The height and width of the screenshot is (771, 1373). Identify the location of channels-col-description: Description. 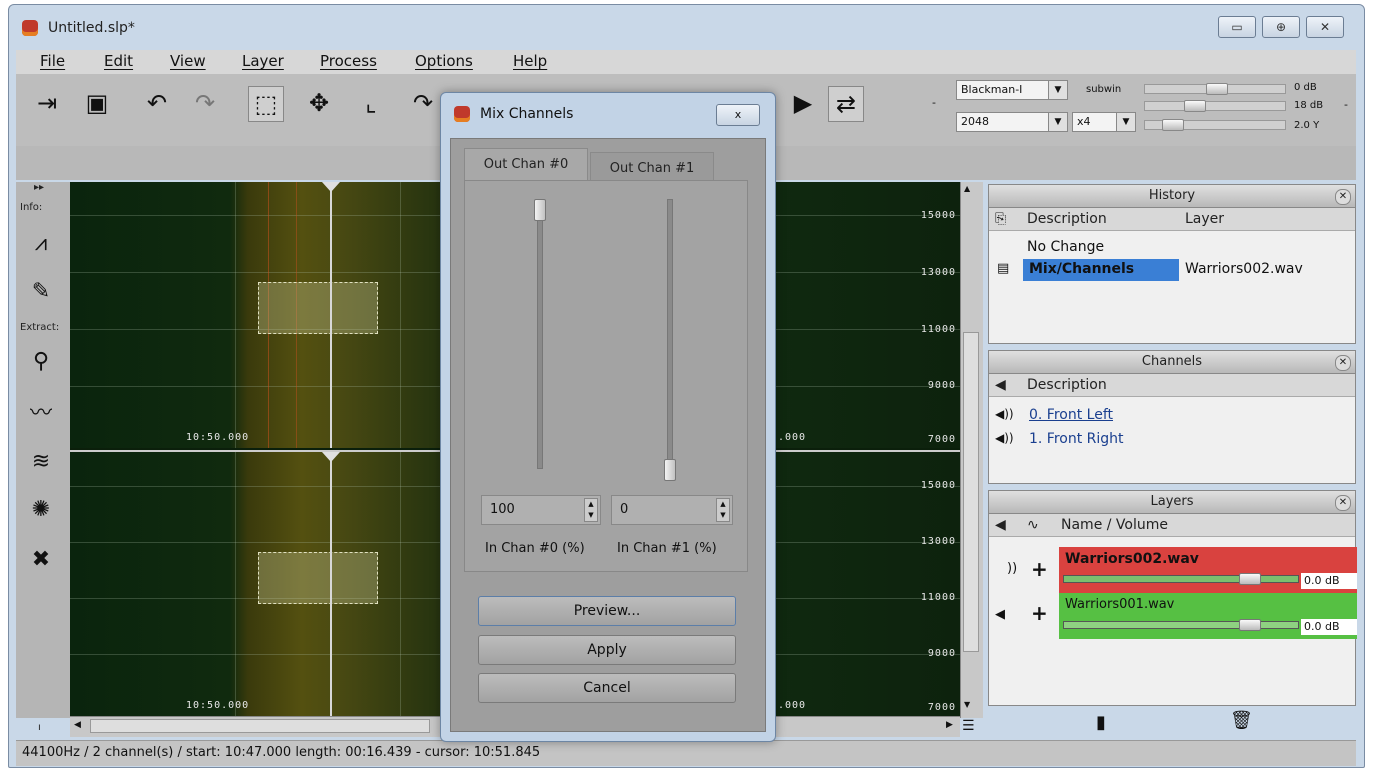
(1067, 385).